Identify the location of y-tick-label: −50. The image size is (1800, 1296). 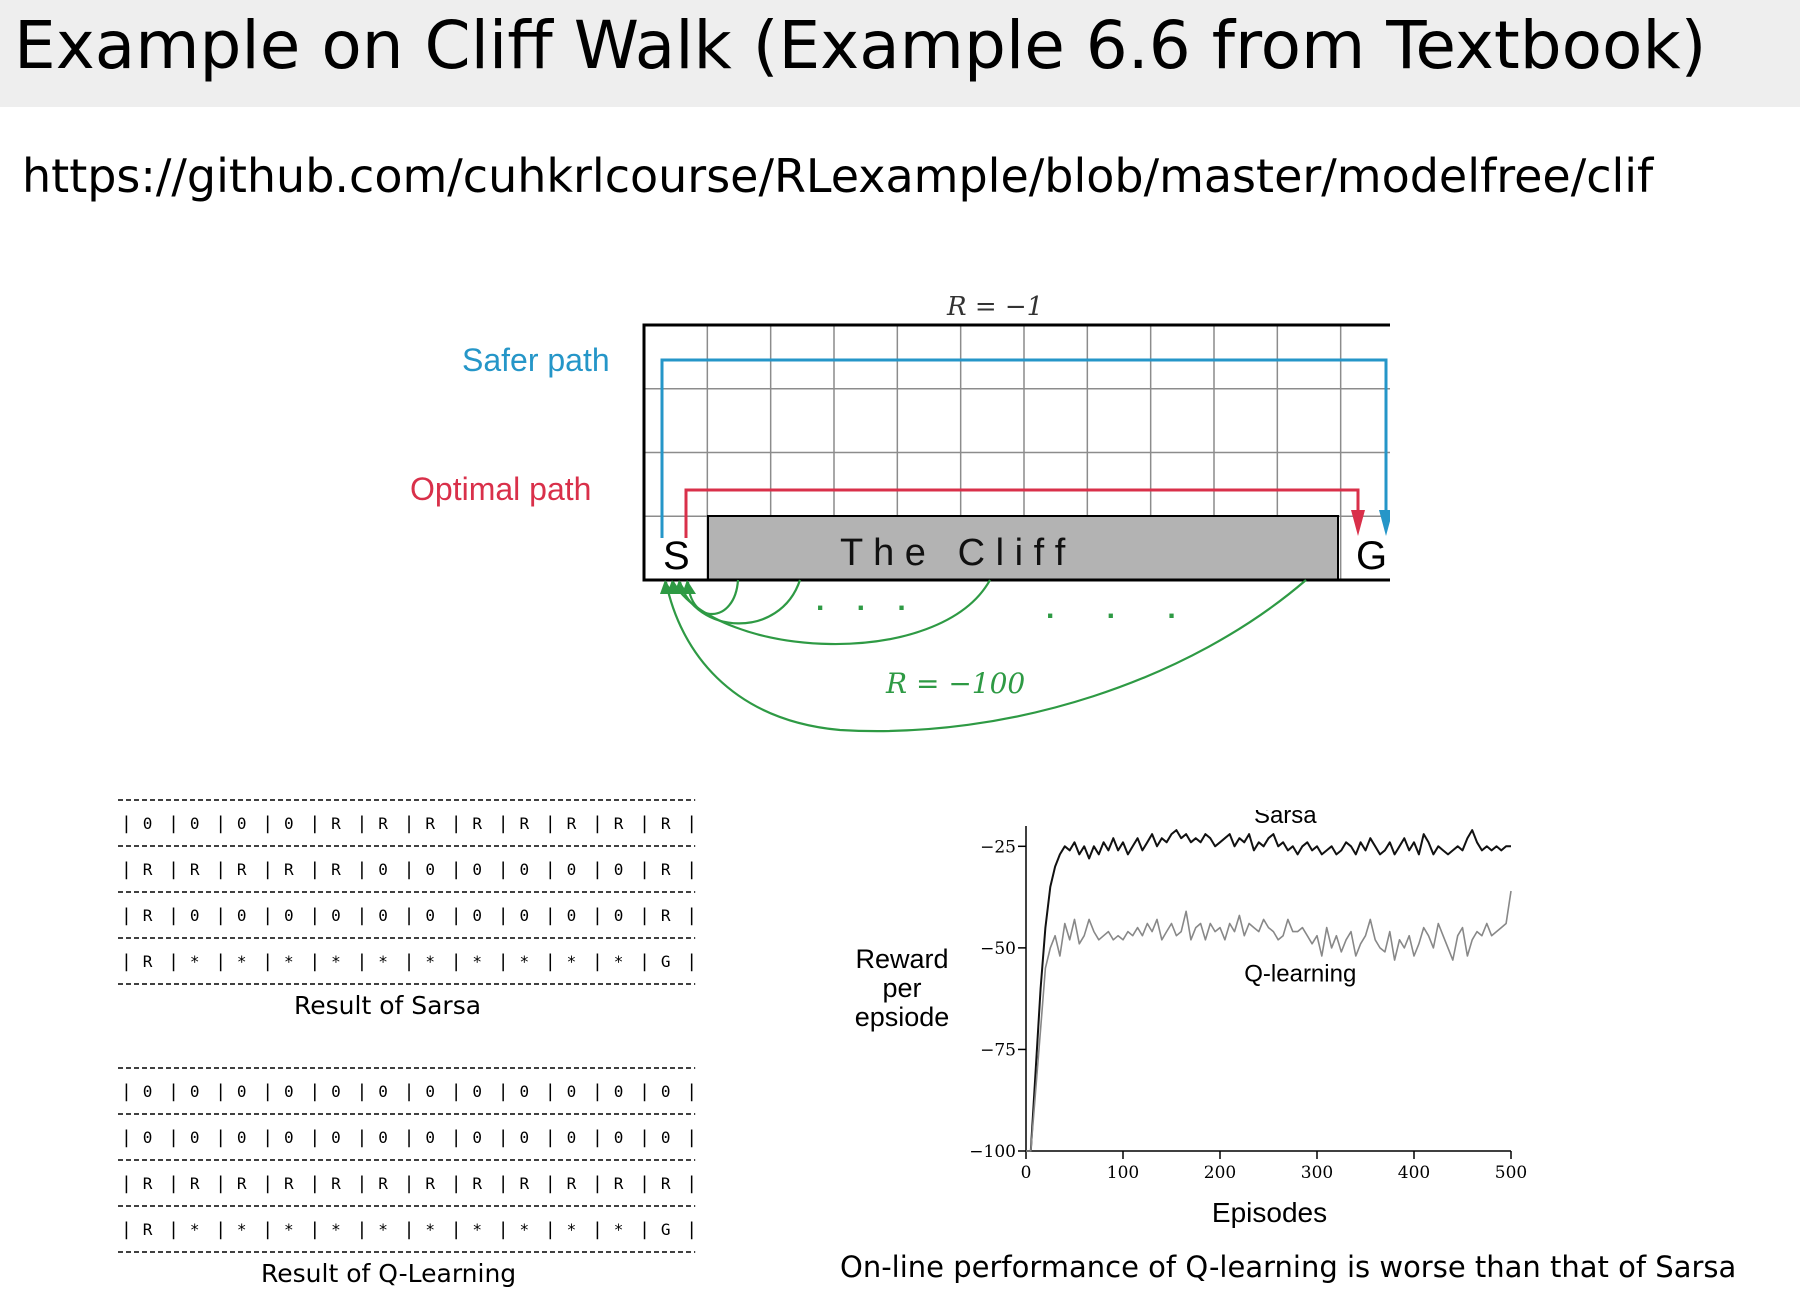
(998, 949).